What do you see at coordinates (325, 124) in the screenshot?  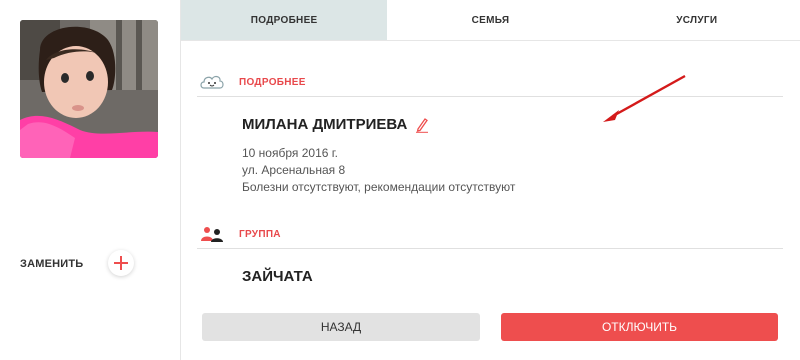 I see `child-name: МИЛАНА ДМИТРИЕВА` at bounding box center [325, 124].